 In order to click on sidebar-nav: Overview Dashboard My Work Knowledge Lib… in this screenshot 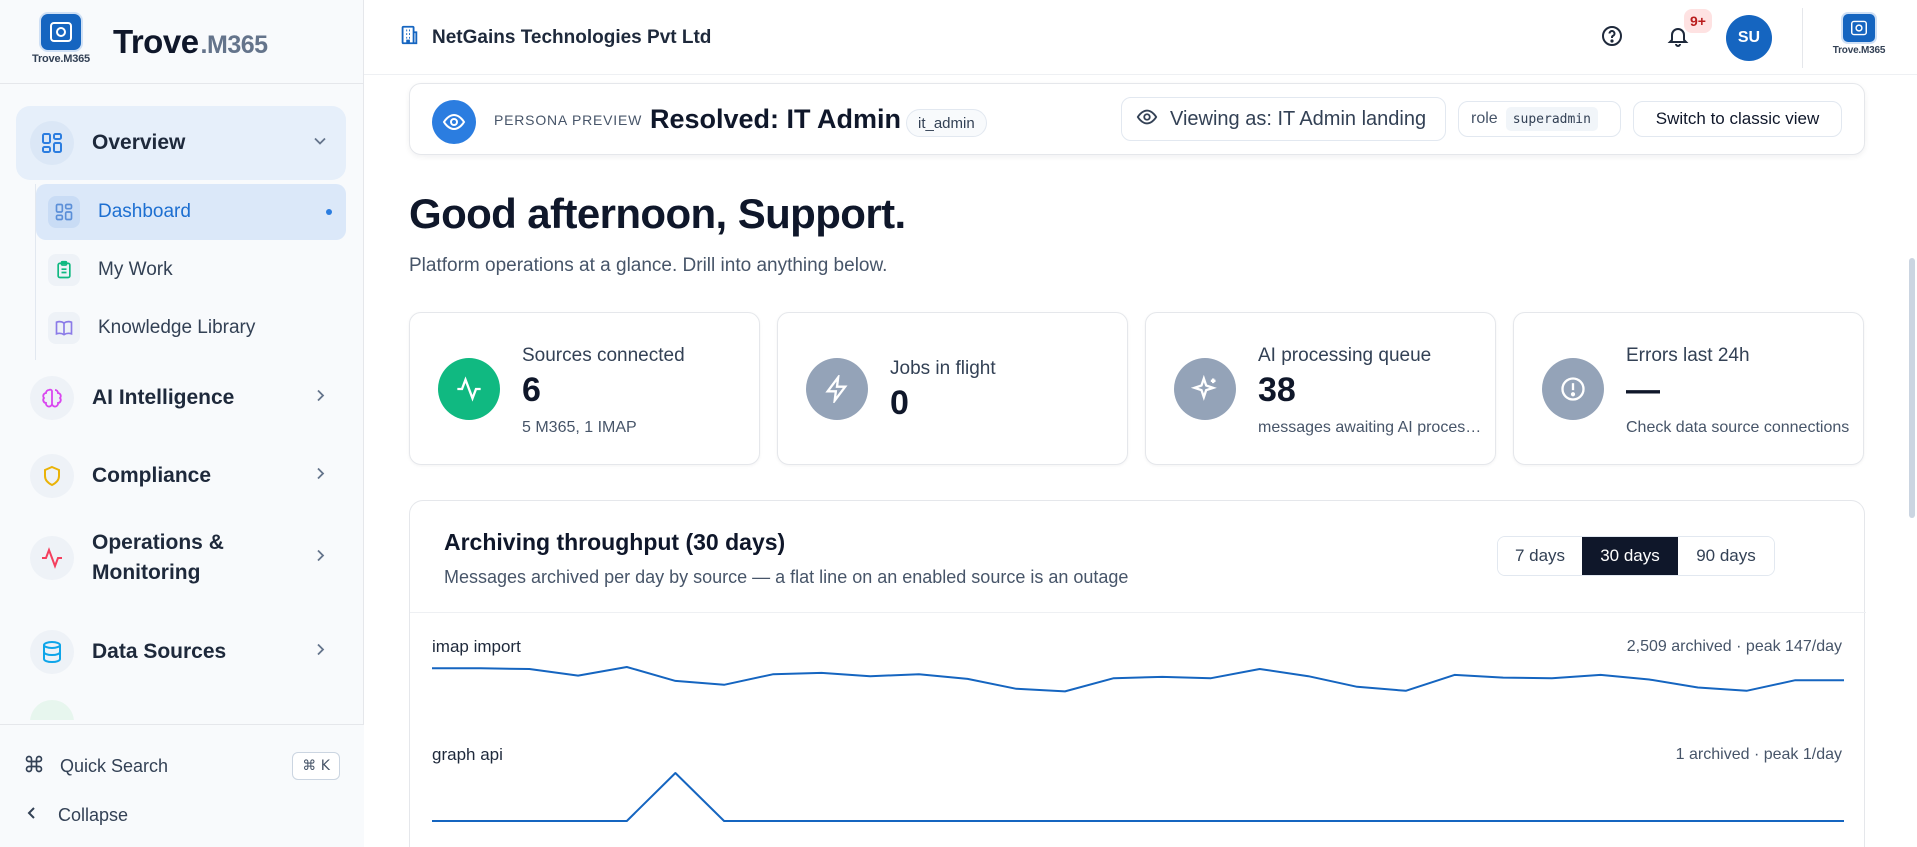, I will do `click(182, 402)`.